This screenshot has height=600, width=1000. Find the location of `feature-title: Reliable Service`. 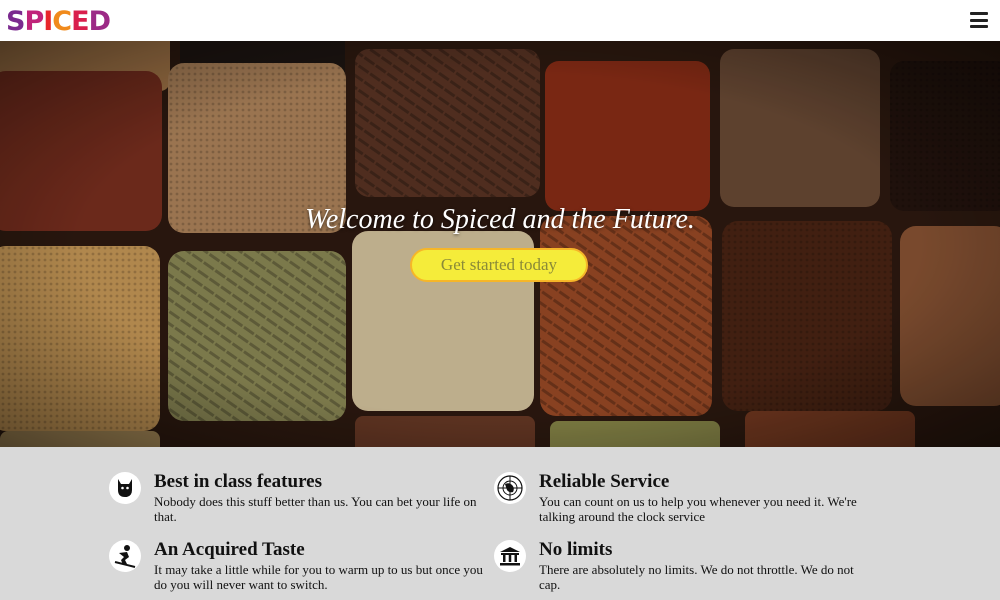

feature-title: Reliable Service is located at coordinates (604, 481).